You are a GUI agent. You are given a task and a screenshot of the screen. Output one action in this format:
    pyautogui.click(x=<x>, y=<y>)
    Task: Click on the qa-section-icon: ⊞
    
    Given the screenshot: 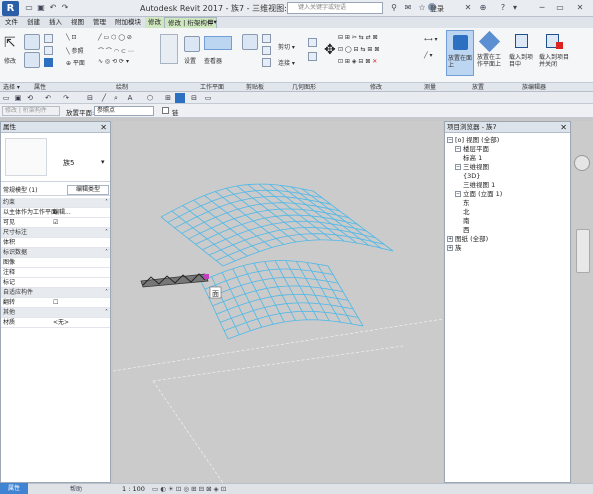 What is the action you would take?
    pyautogui.click(x=168, y=98)
    